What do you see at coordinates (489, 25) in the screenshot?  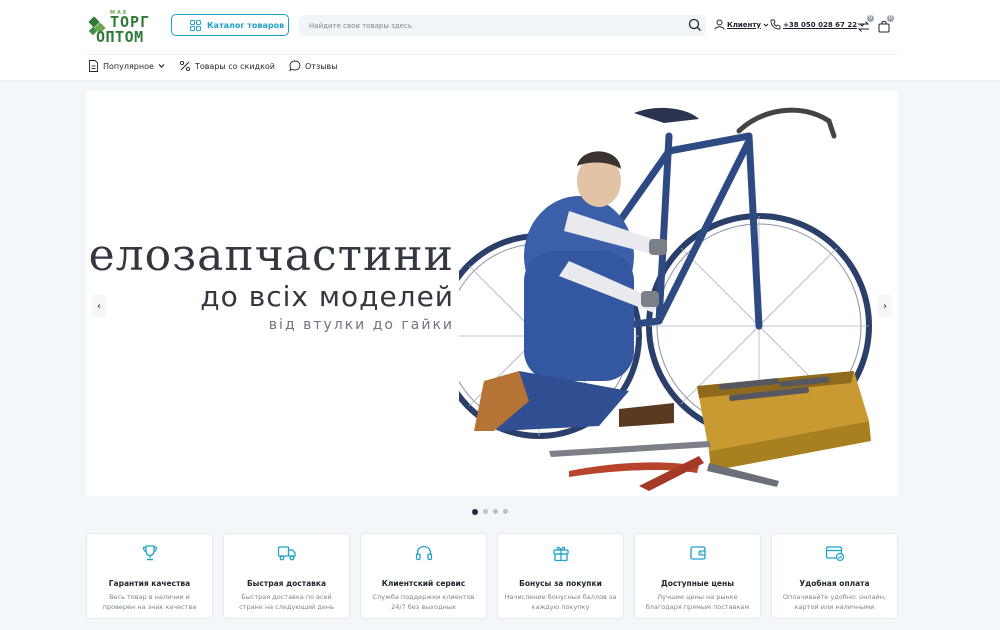 I see `search-input` at bounding box center [489, 25].